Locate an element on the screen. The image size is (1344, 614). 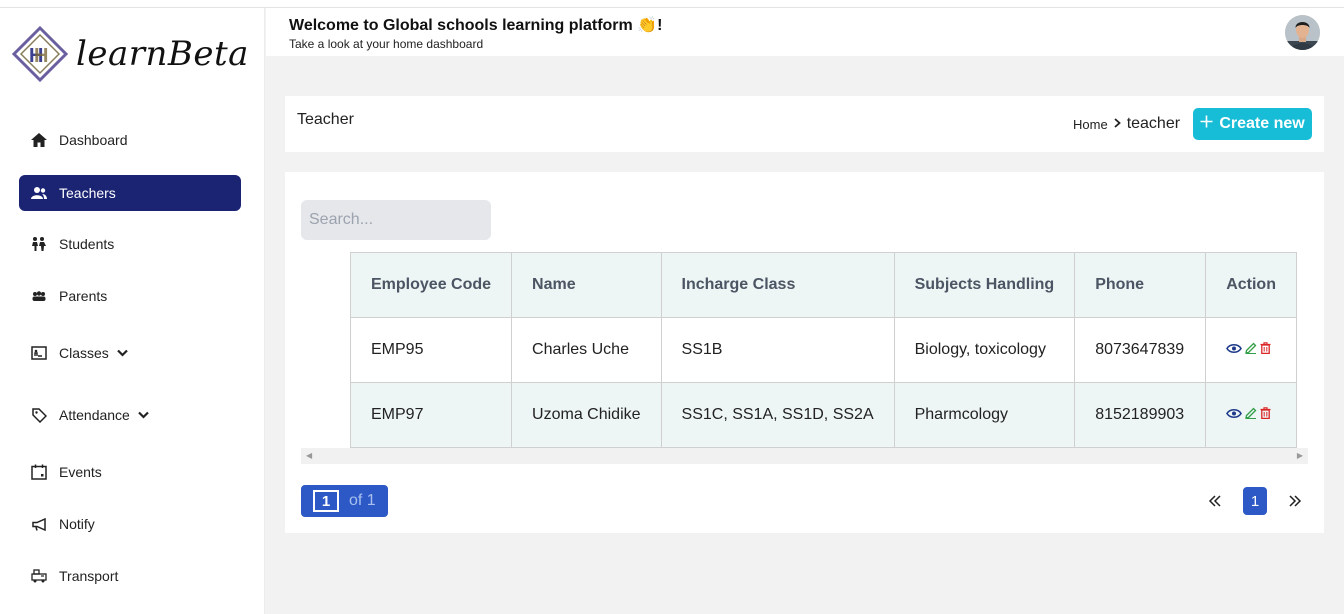
avatar is located at coordinates (1302, 32).